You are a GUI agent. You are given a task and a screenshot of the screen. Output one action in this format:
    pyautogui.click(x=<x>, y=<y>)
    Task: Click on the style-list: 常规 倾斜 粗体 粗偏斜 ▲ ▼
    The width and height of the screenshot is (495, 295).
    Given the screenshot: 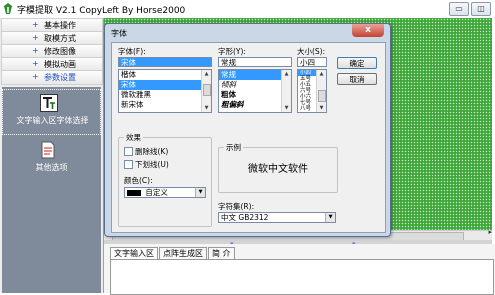 What is the action you would take?
    pyautogui.click(x=255, y=91)
    